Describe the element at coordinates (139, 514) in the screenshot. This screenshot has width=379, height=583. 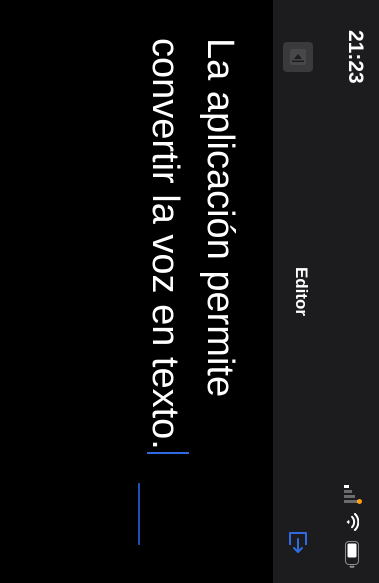
I see `selection-underline` at that location.